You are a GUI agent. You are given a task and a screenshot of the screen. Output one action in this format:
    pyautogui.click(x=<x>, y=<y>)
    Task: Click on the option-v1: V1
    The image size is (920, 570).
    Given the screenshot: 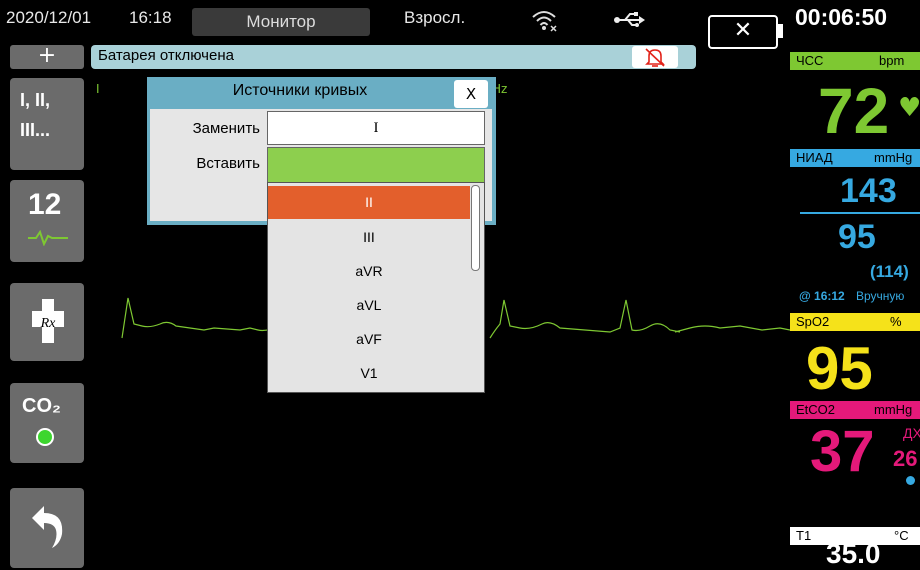 What is the action you would take?
    pyautogui.click(x=369, y=373)
    